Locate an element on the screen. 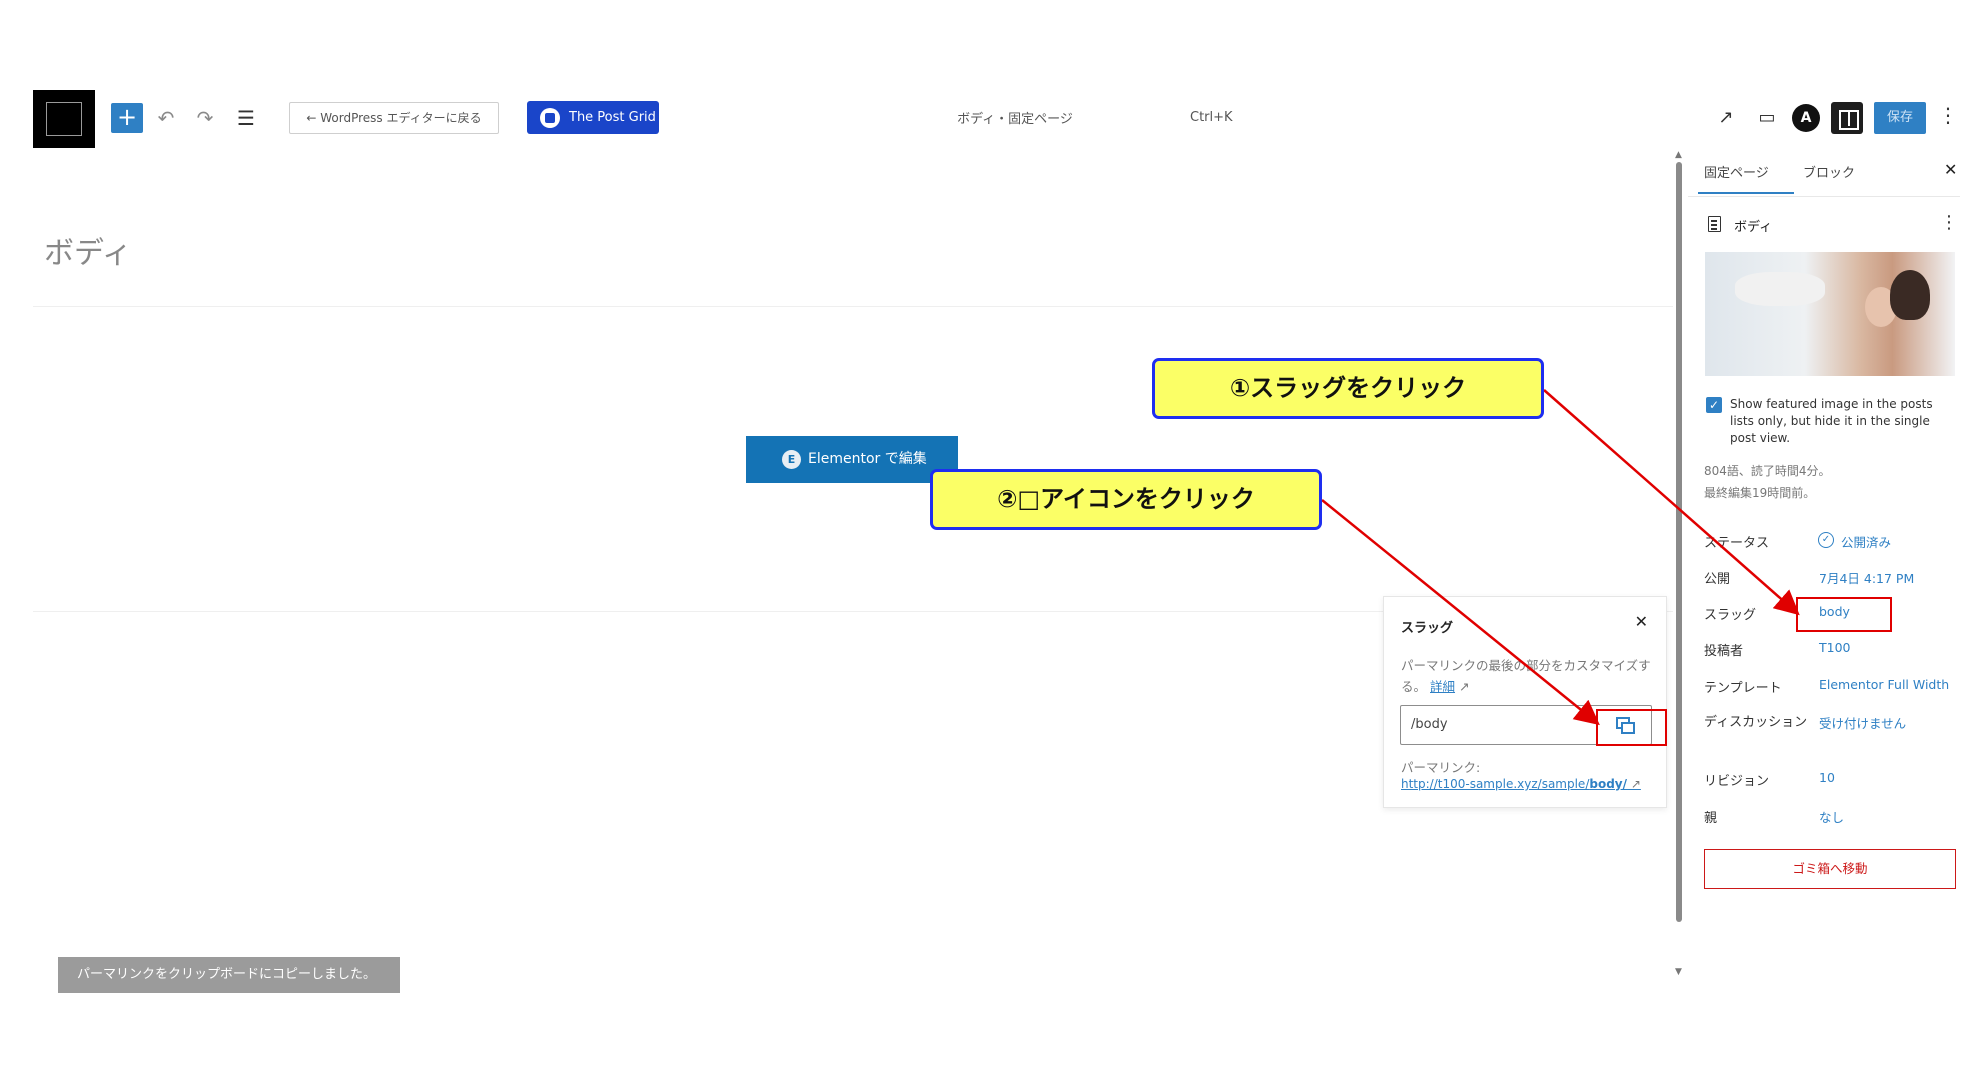 This screenshot has height=1080, width=1980. publish-date-value: 7月4日 4:17 PM is located at coordinates (1866, 577).